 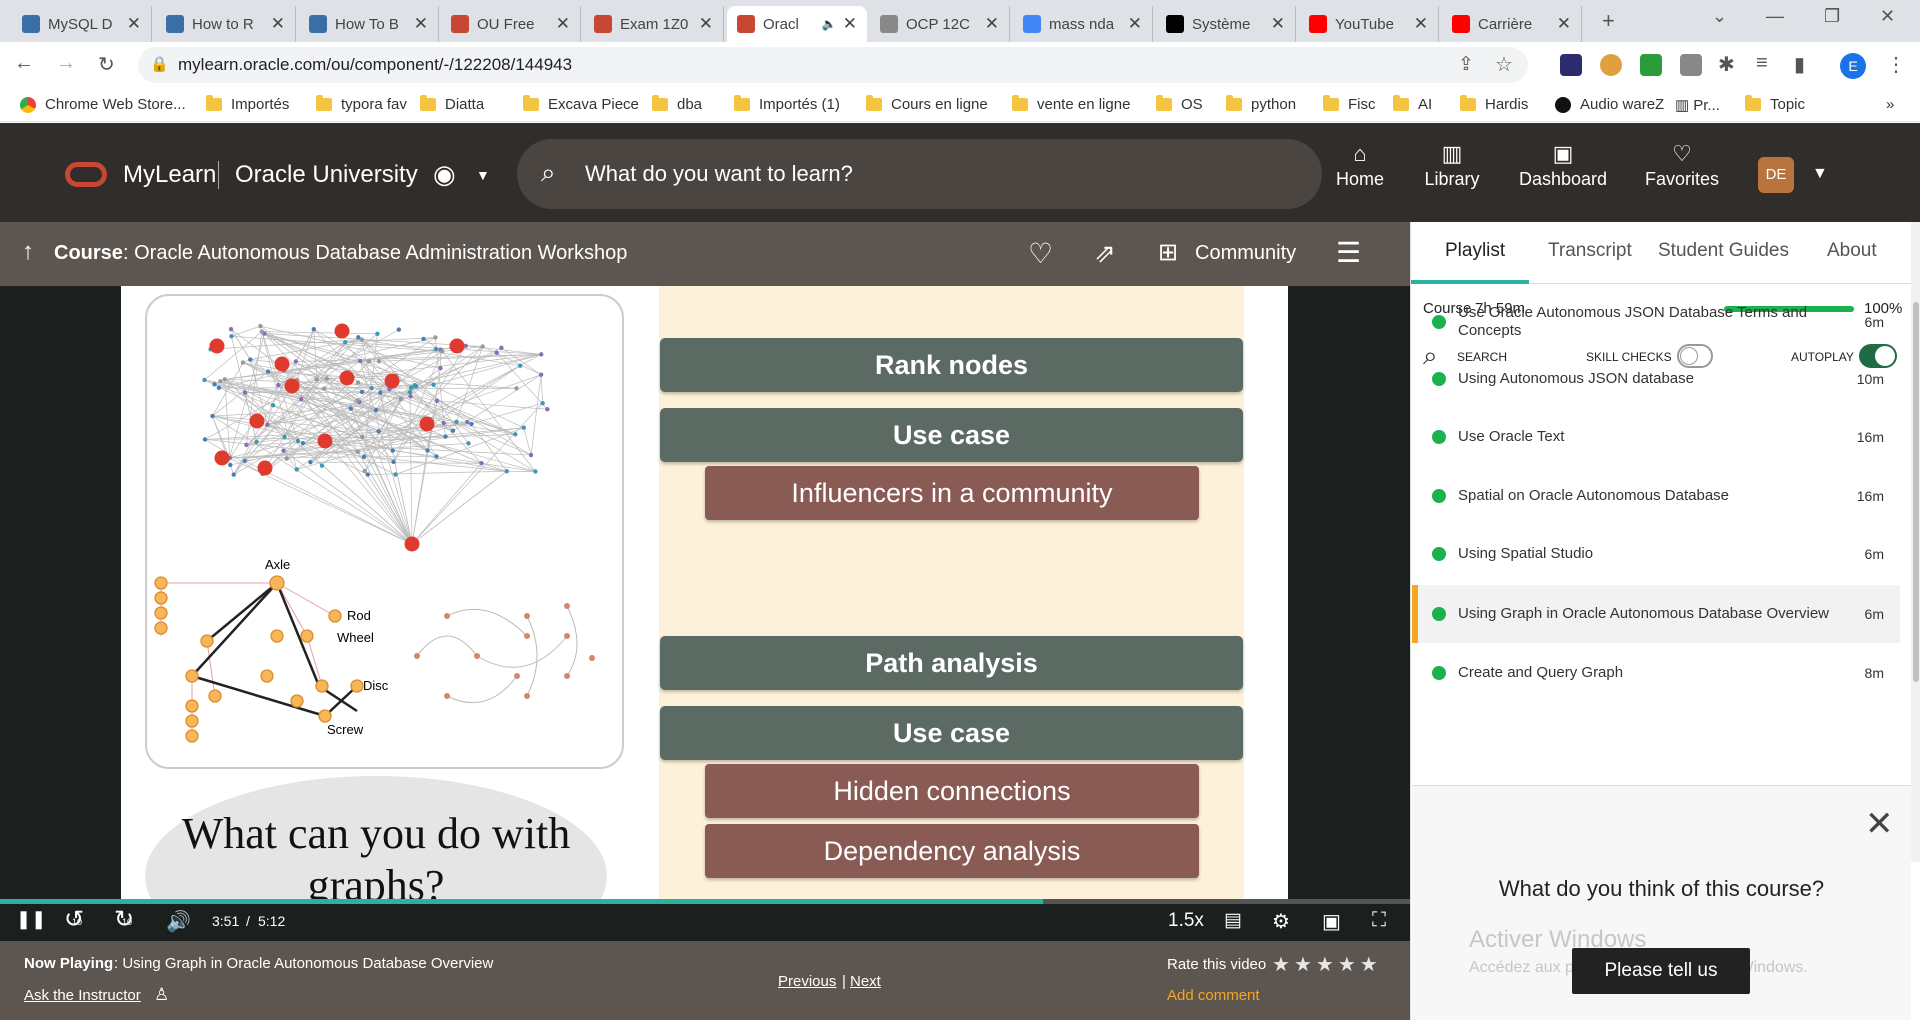 What do you see at coordinates (226, 24) in the screenshot?
I see `browser-tab: How to R ✕` at bounding box center [226, 24].